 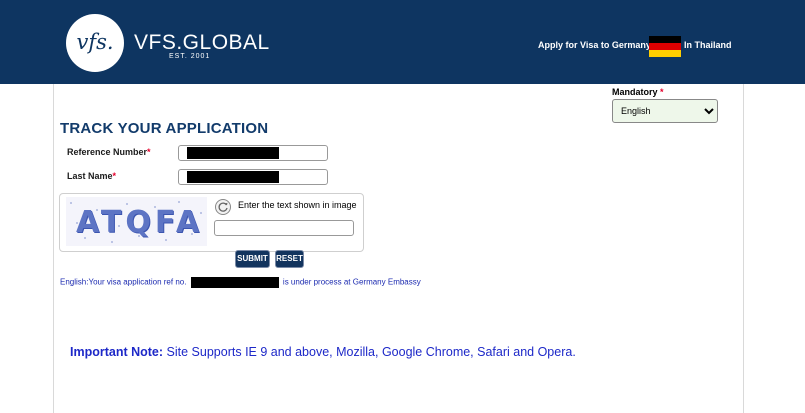 I want to click on germany-flag-icon, so click(x=665, y=46).